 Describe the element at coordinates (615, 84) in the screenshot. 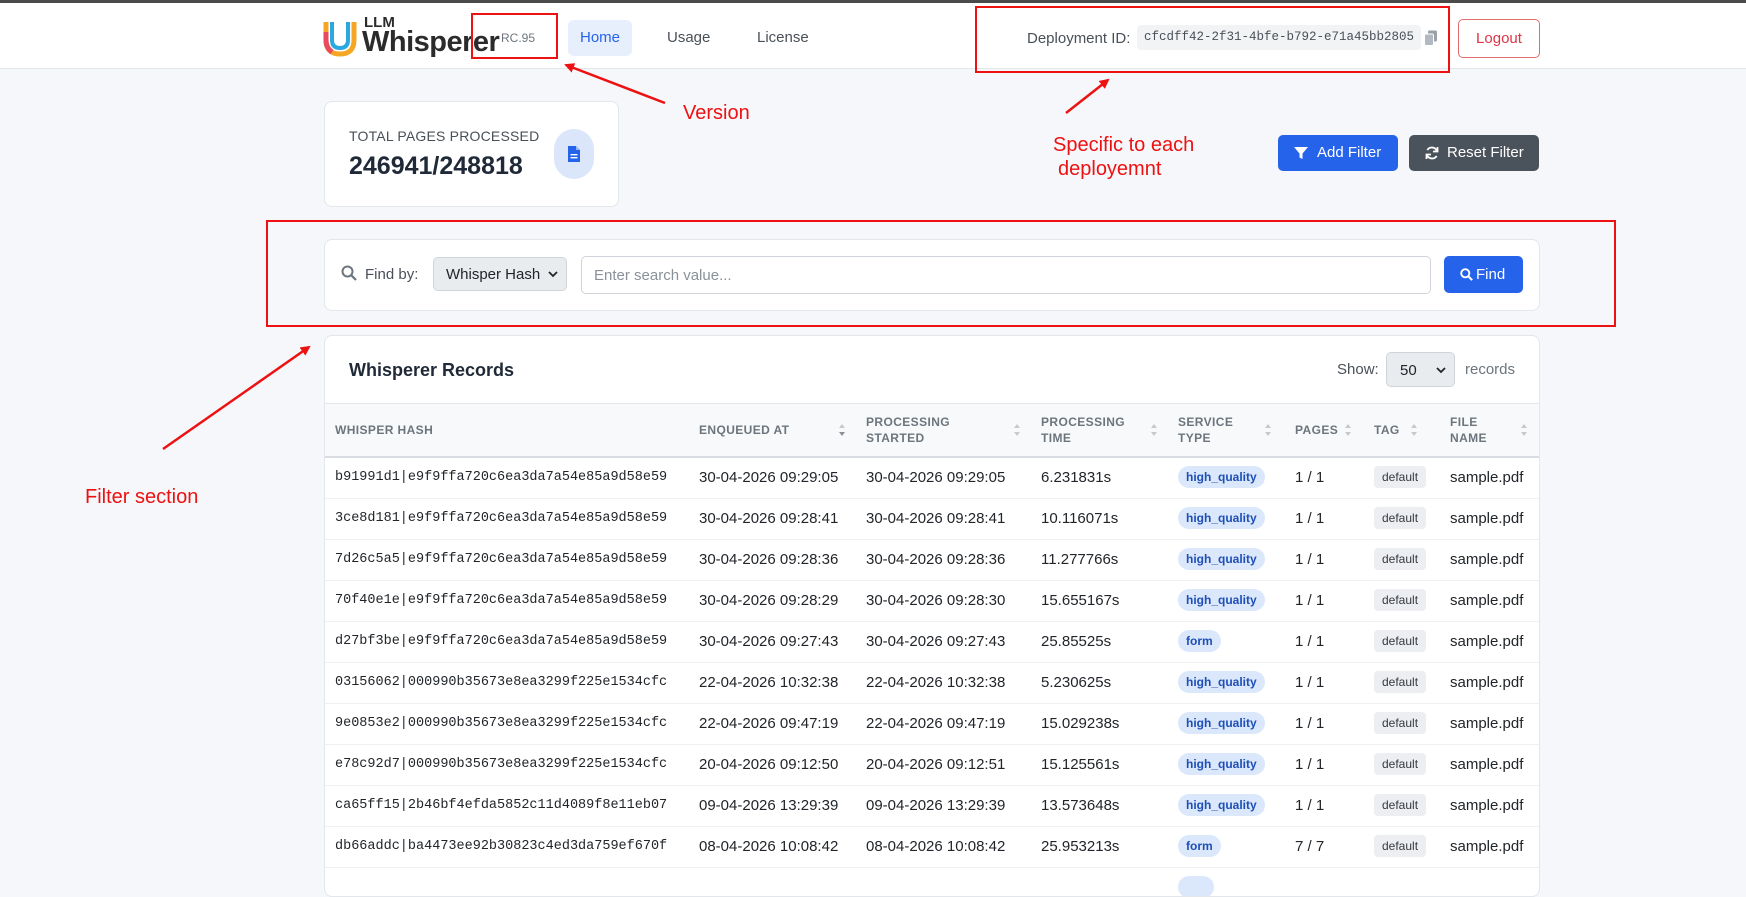

I see `annotation-arrow-version` at that location.